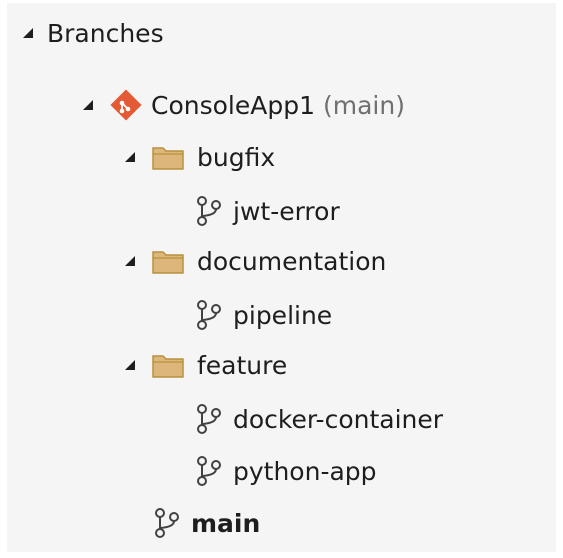 The image size is (563, 558). I want to click on folder-label: documentation, so click(292, 261).